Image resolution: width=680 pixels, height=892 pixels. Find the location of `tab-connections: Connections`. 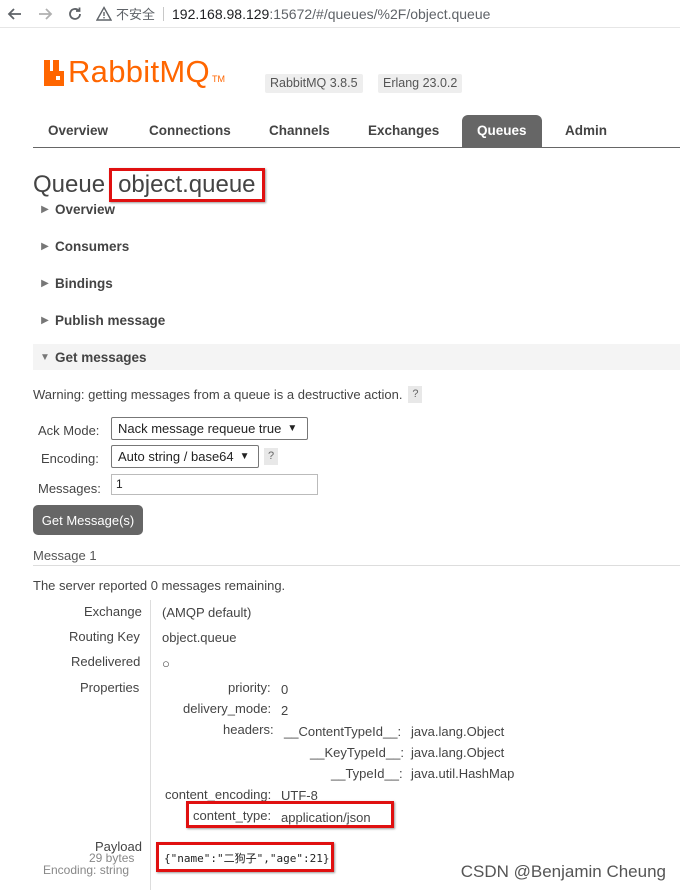

tab-connections: Connections is located at coordinates (190, 131).